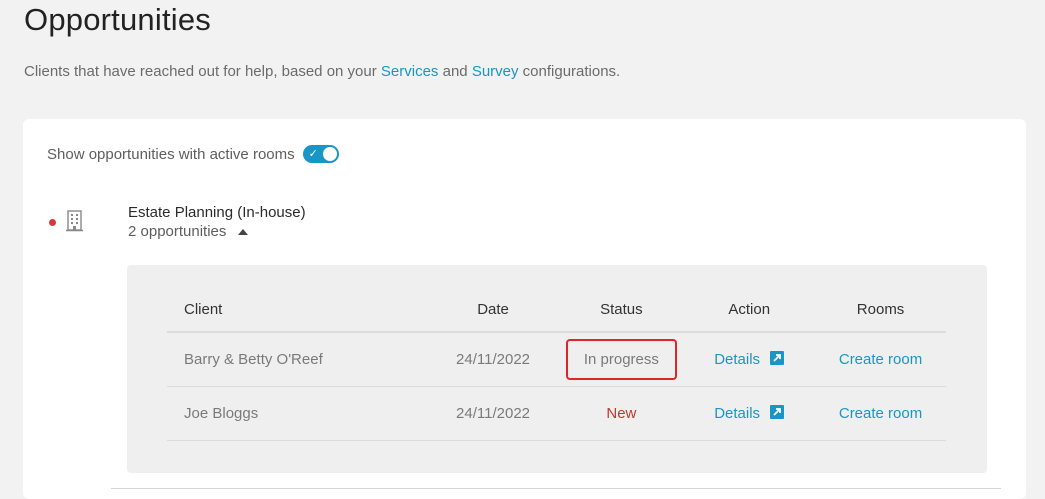 This screenshot has width=1045, height=499. What do you see at coordinates (329, 154) in the screenshot?
I see `toggle-knob` at bounding box center [329, 154].